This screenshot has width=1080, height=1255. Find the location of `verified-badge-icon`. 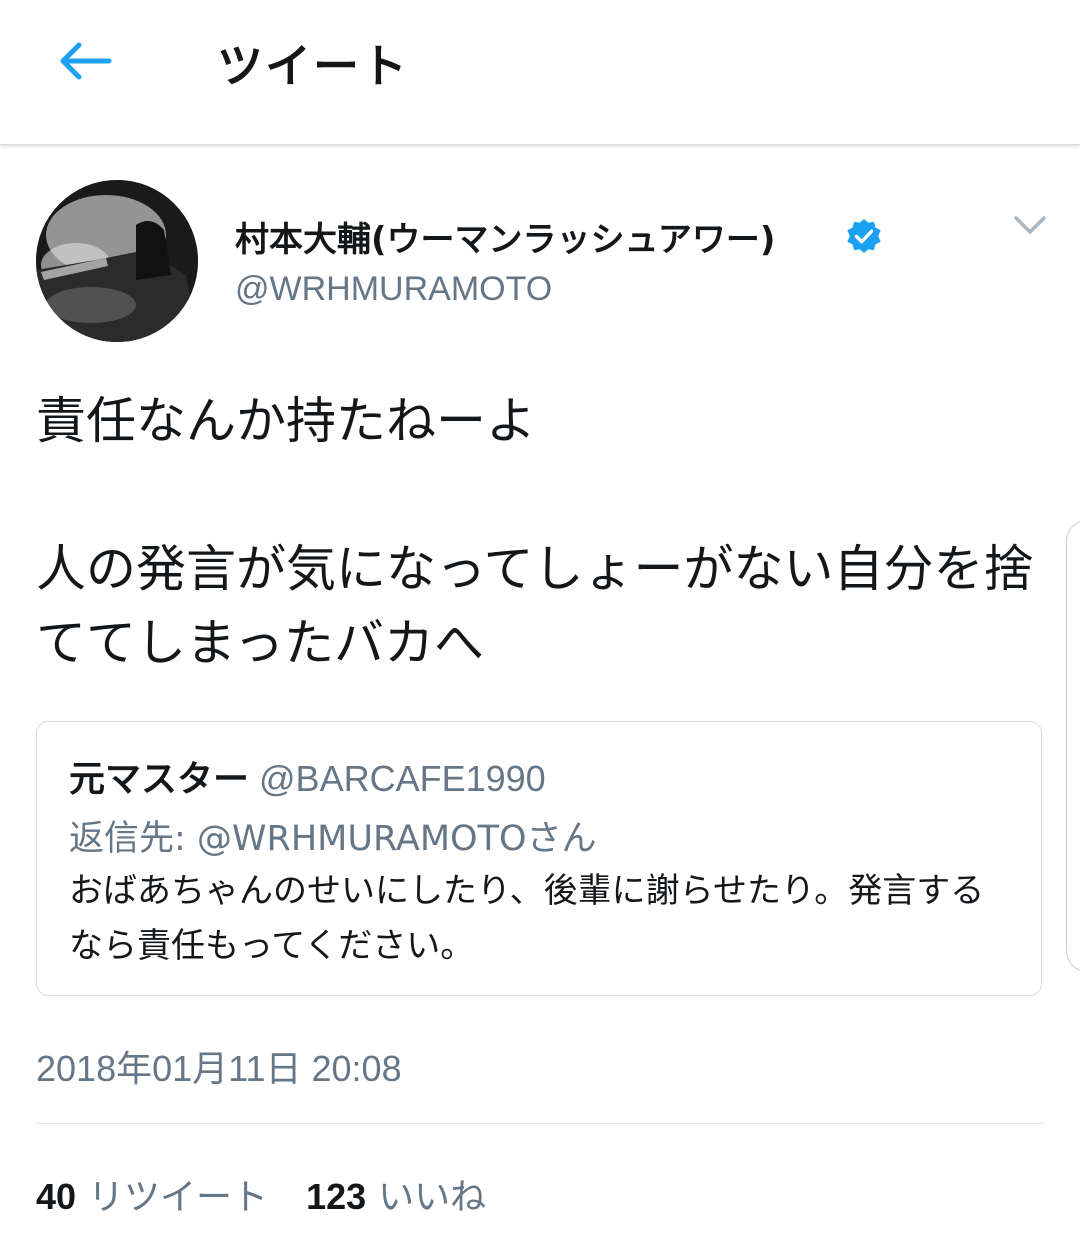

verified-badge-icon is located at coordinates (864, 236).